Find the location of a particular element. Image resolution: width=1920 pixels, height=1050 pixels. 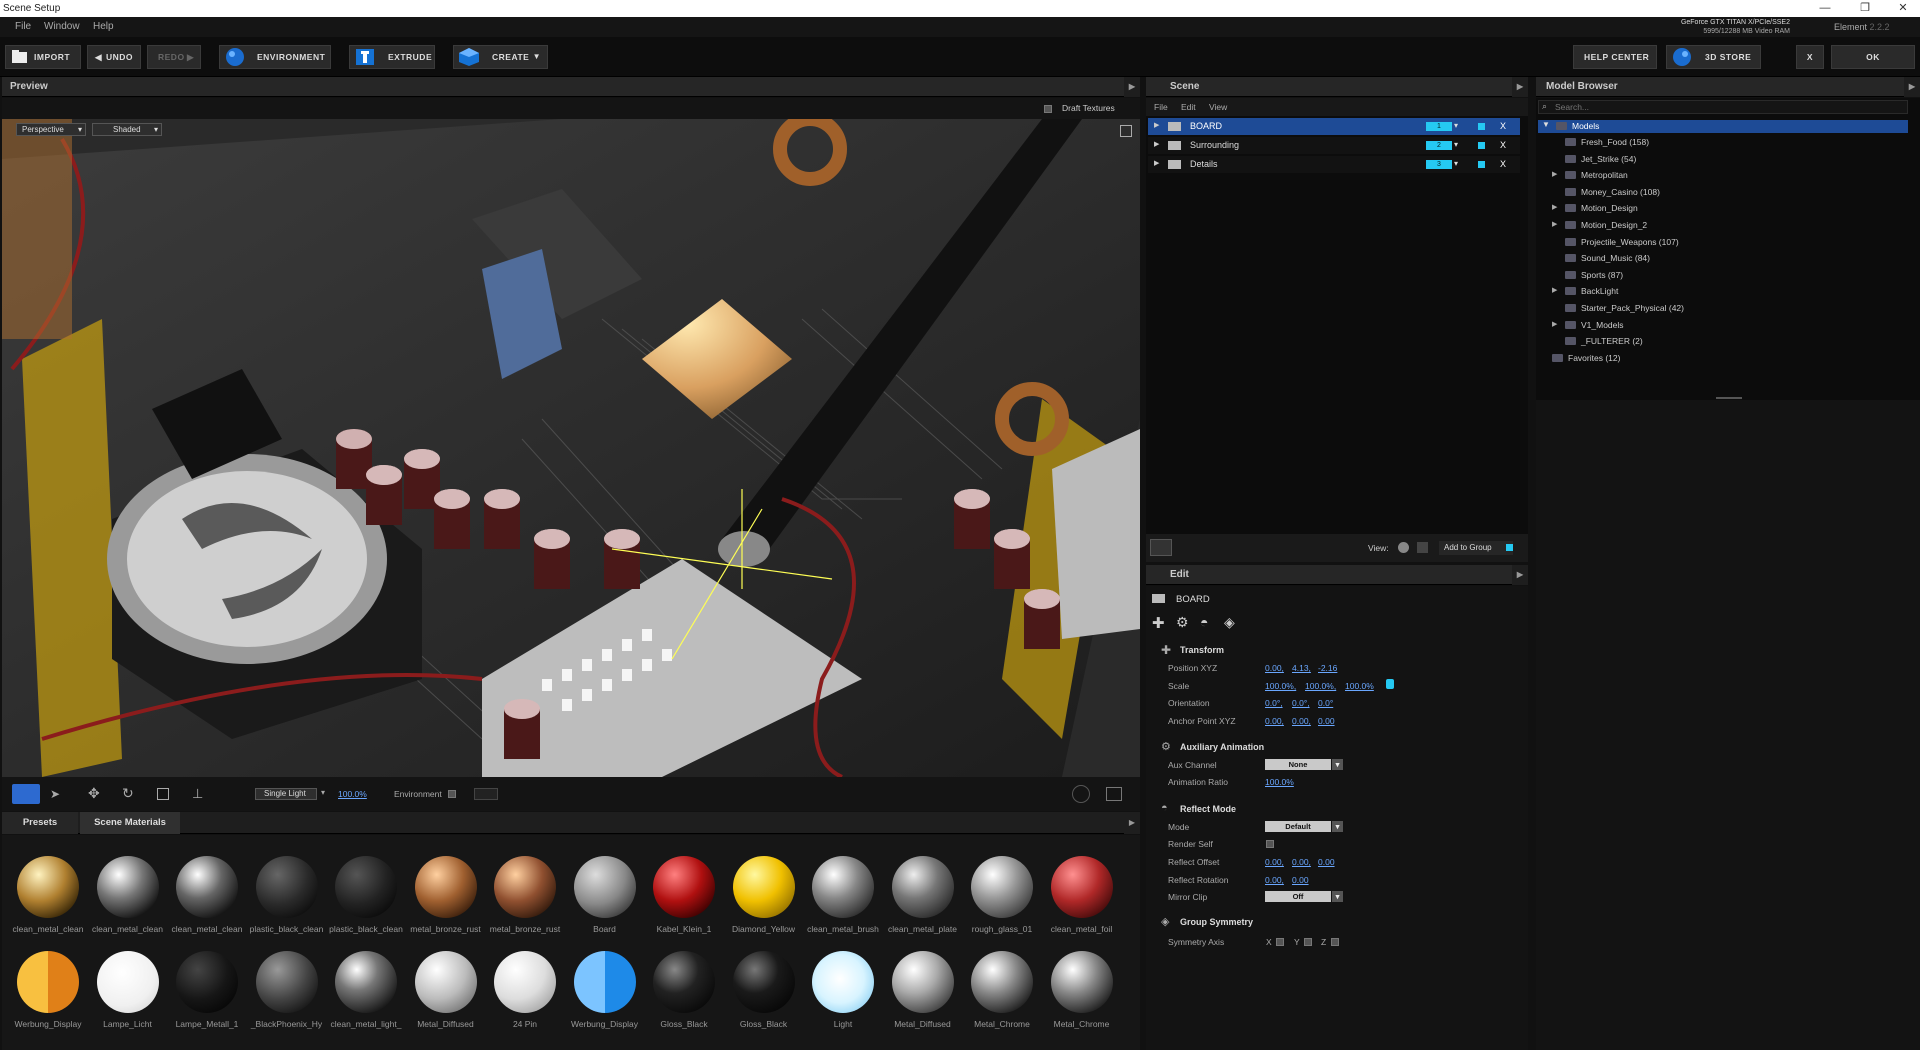

symmetry-z-checkbox is located at coordinates (1335, 942).